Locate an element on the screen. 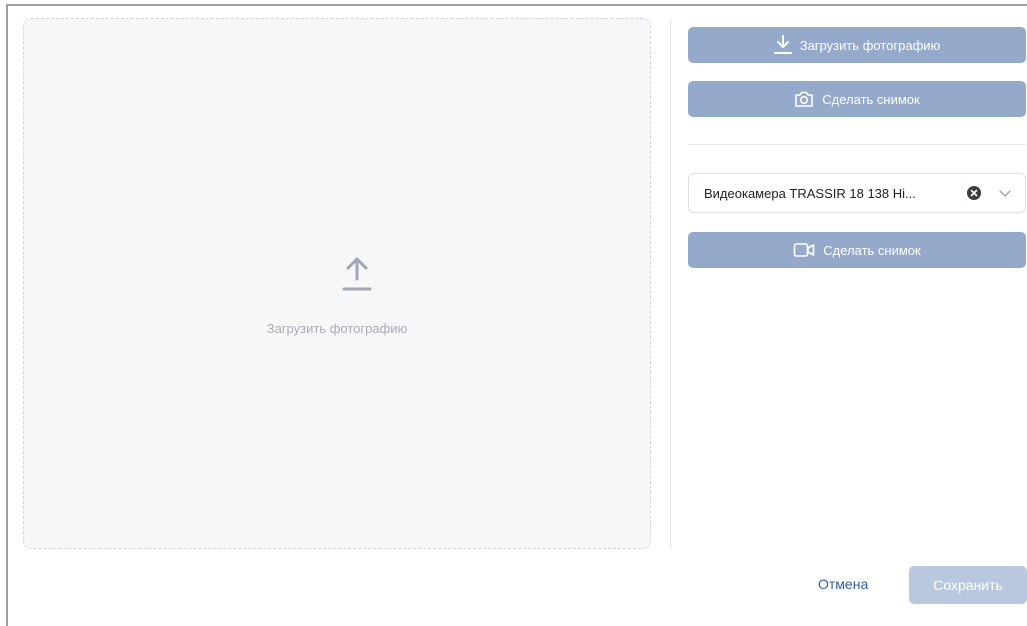 The width and height of the screenshot is (1027, 626). take-snapshot-button-label: Сделать снимок is located at coordinates (871, 99).